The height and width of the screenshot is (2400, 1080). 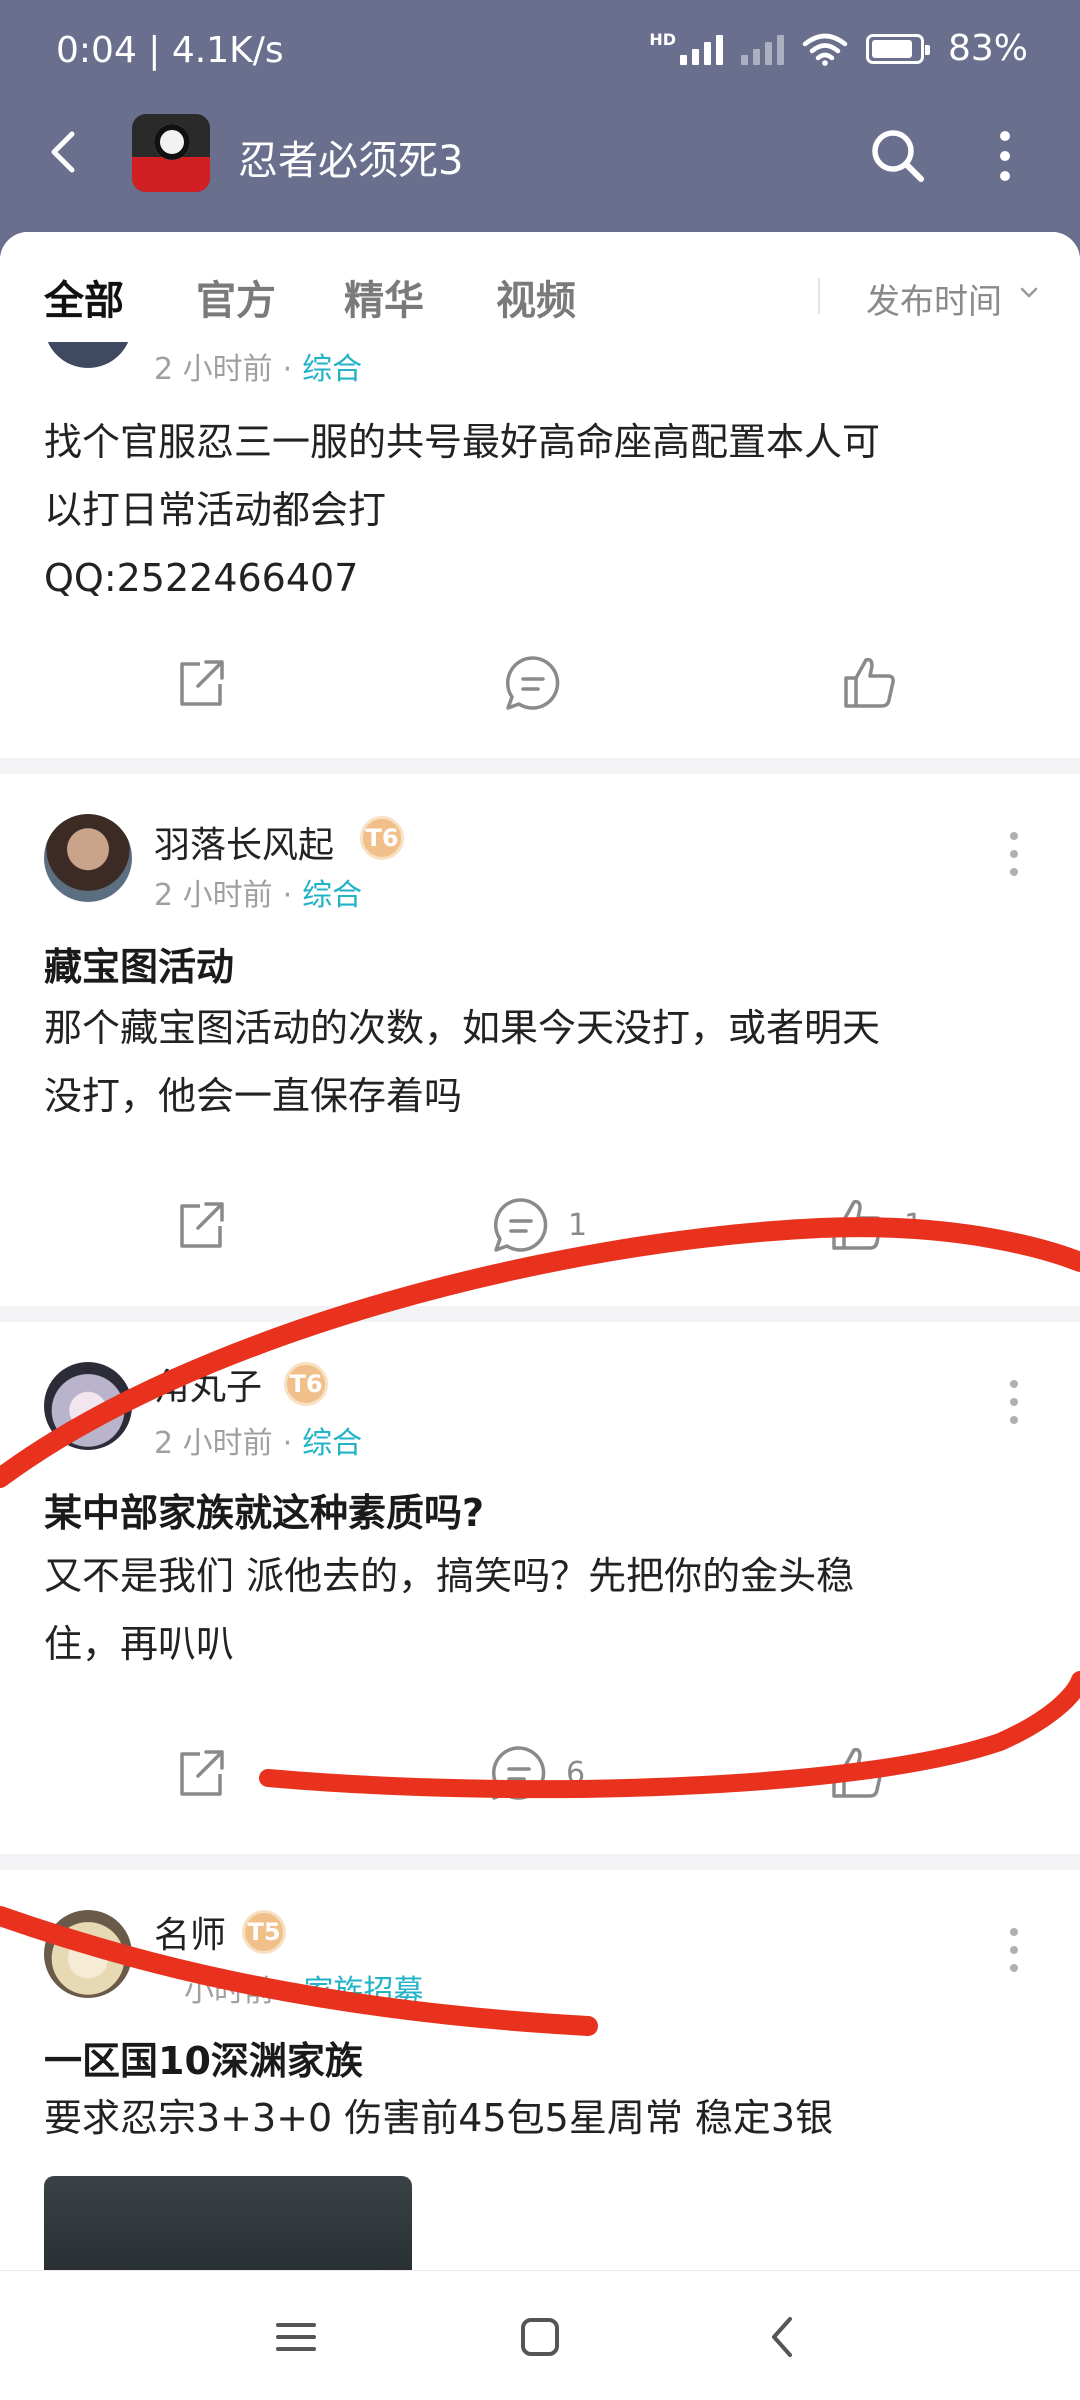 I want to click on post-meta: 小时前 · 家族招募, so click(x=304, y=1991).